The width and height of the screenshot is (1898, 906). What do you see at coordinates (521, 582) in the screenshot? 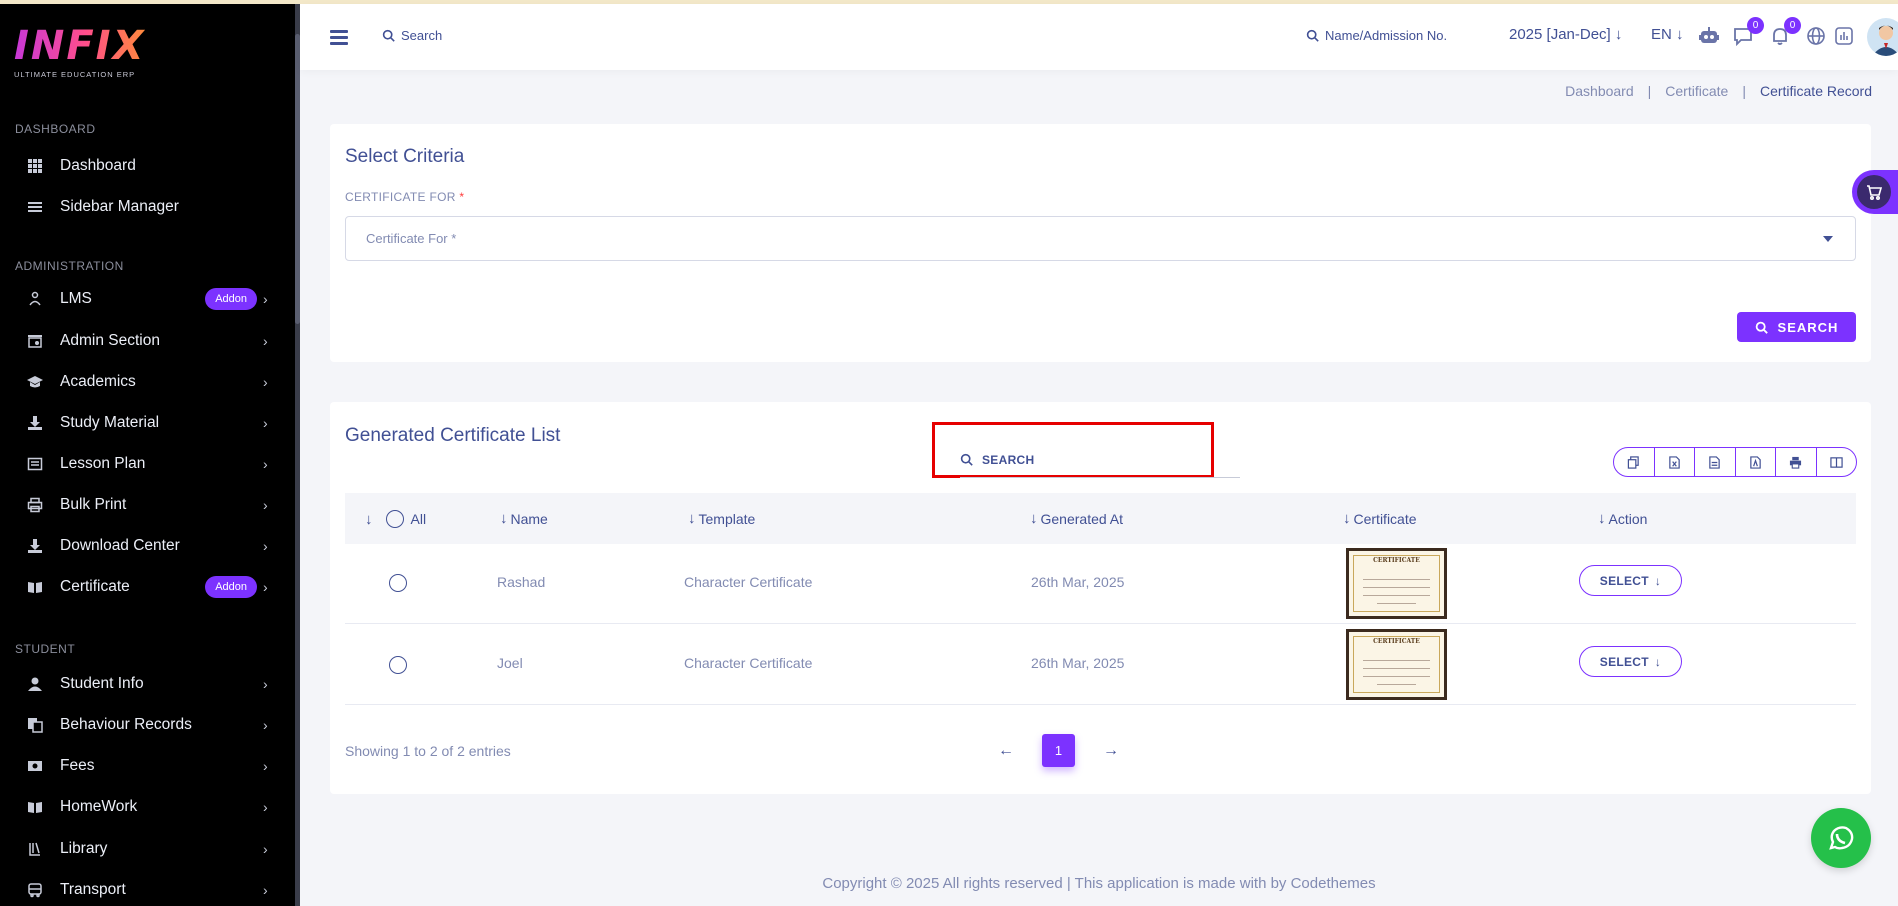
I see `row-name: Rashad` at bounding box center [521, 582].